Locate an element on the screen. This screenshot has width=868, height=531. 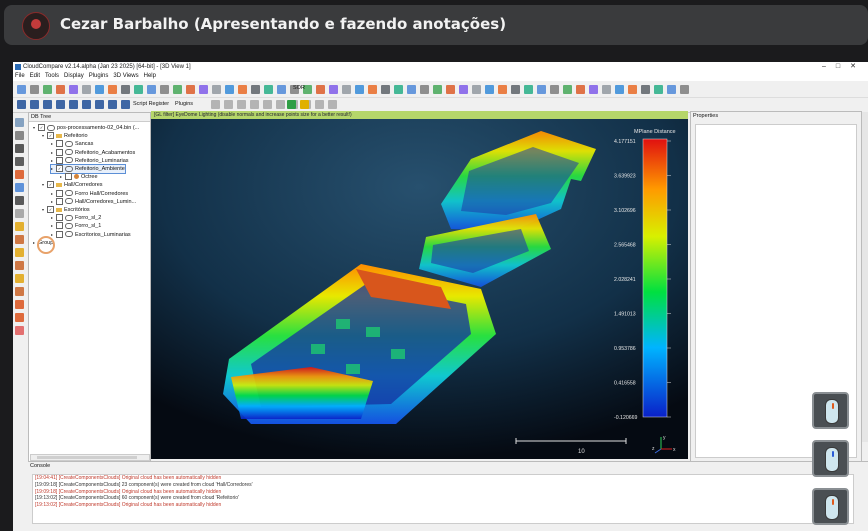
db-tree-item: ▸ ✓ Refeitorio_Ambiente is located at coordinates (88, 169).